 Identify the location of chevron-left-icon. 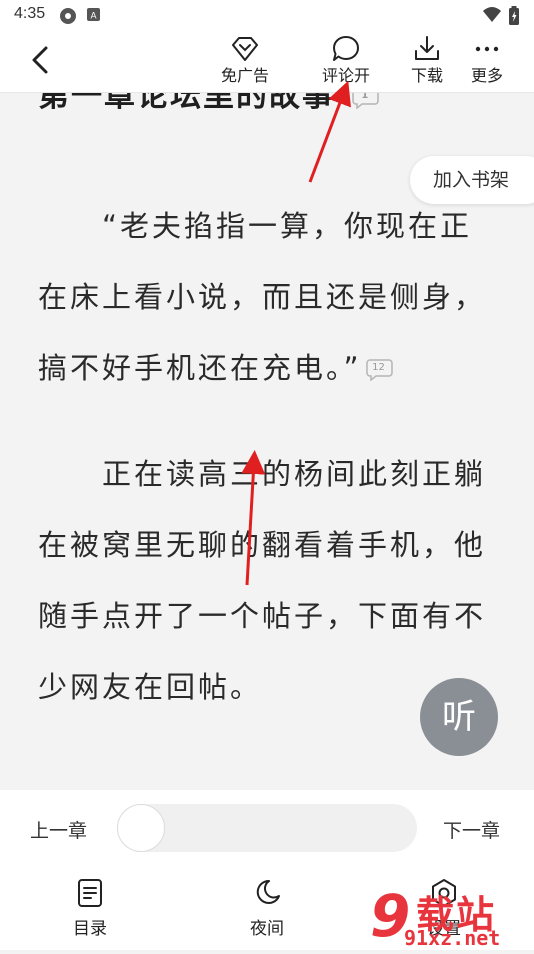
(40, 60).